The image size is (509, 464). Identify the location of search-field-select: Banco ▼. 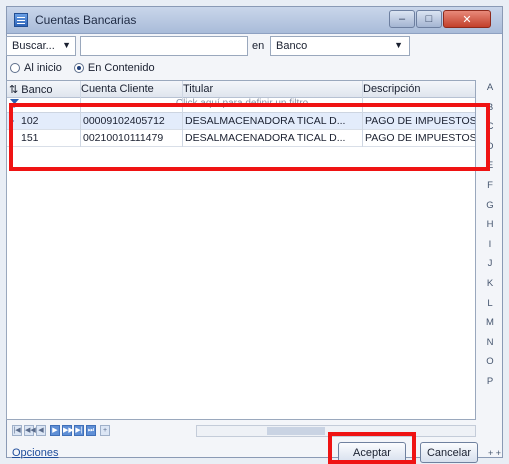
(340, 46).